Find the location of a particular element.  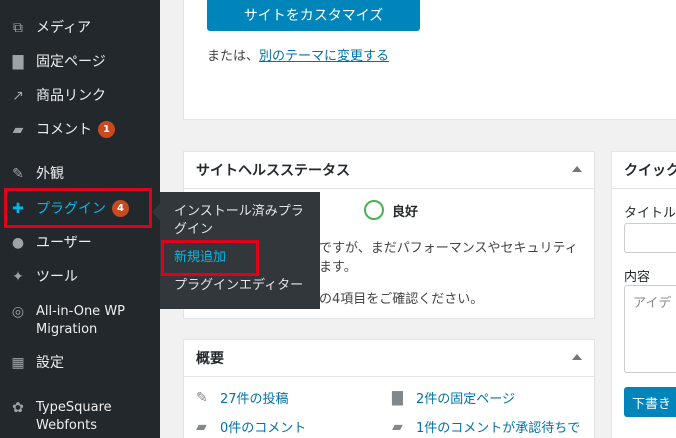

users-icon: ● is located at coordinates (18, 243).